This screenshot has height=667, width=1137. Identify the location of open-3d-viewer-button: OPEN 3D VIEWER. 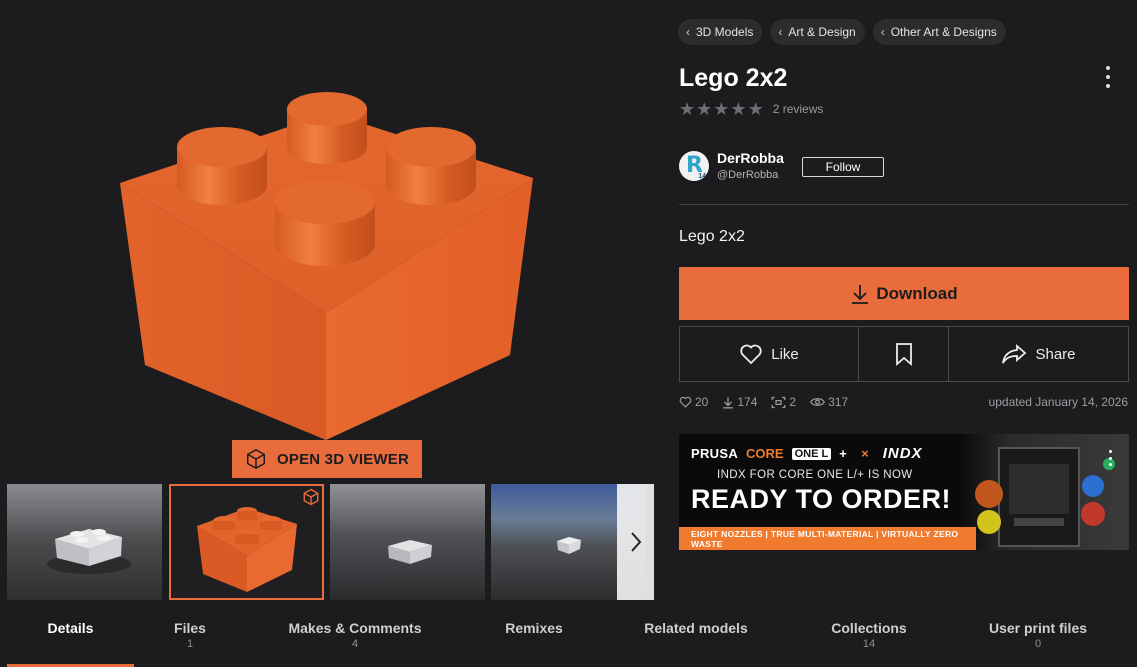
(327, 459).